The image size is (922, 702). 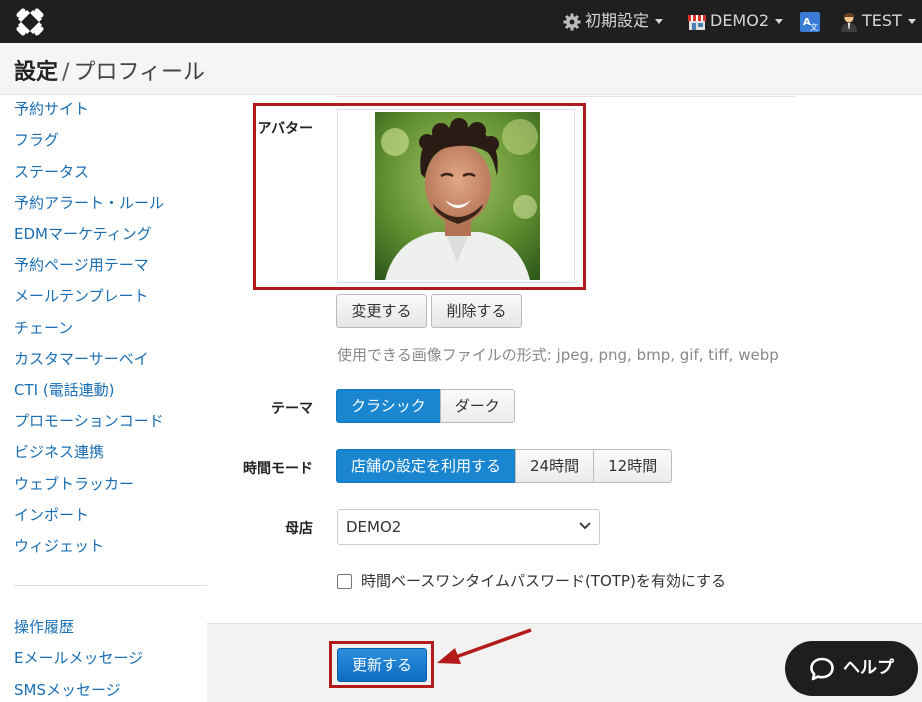 I want to click on theme-toggle: クラシック ダーク, so click(x=425, y=406).